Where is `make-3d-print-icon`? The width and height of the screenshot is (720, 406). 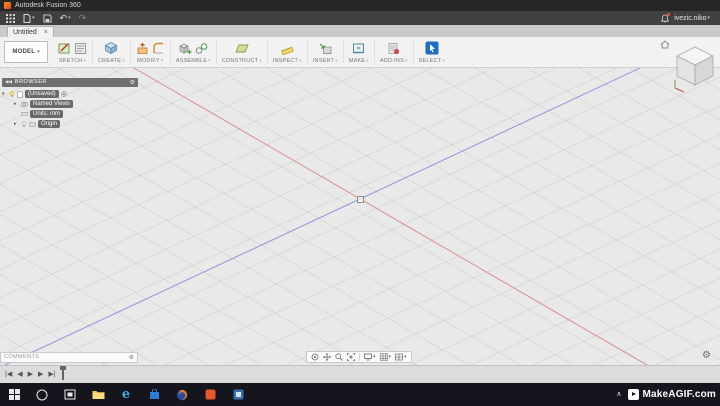 make-3d-print-icon is located at coordinates (358, 48).